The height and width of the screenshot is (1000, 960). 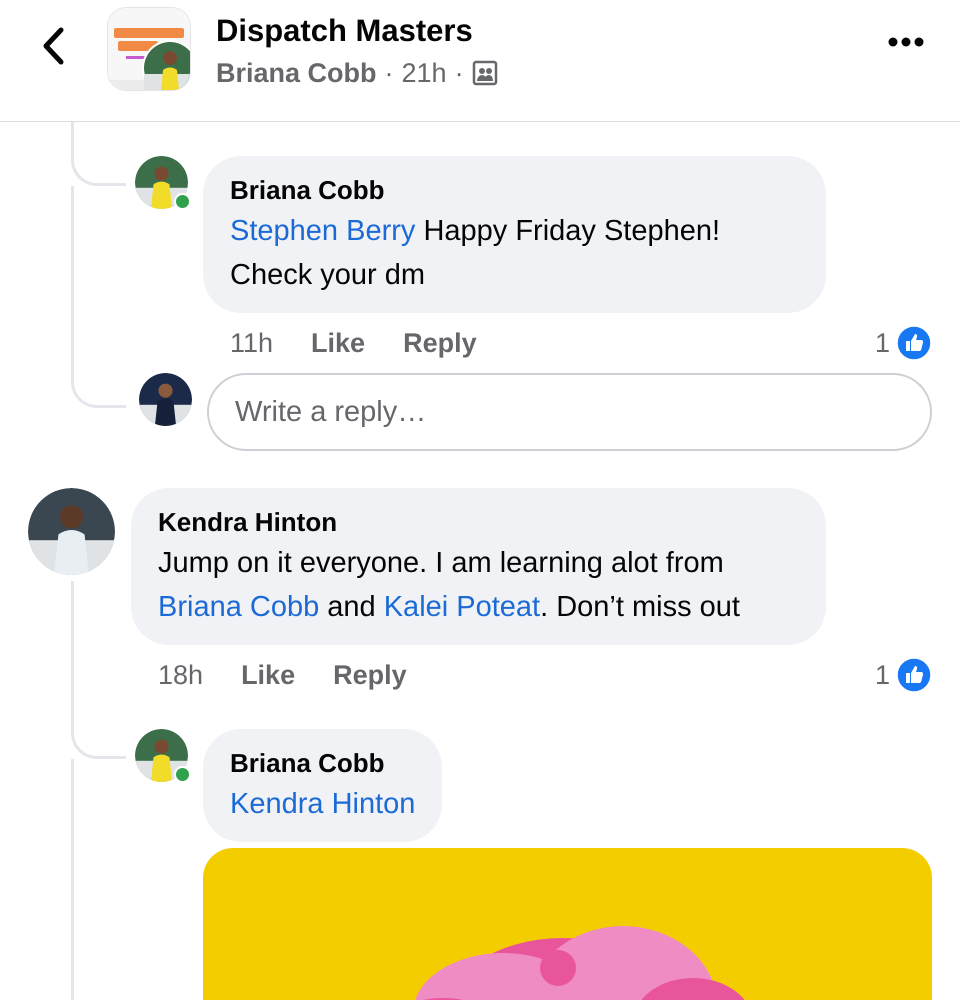 What do you see at coordinates (485, 73) in the screenshot?
I see `group-audience-icon` at bounding box center [485, 73].